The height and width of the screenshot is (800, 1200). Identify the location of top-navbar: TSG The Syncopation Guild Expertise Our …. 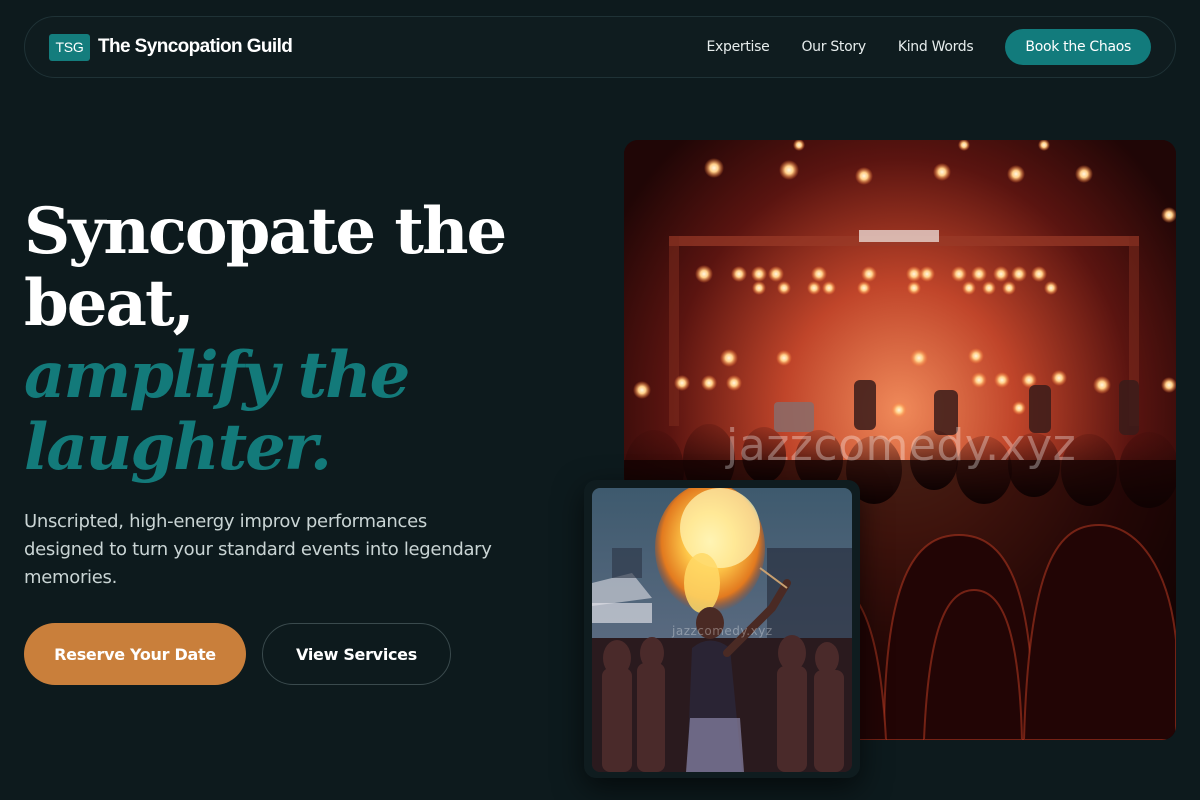
(600, 47).